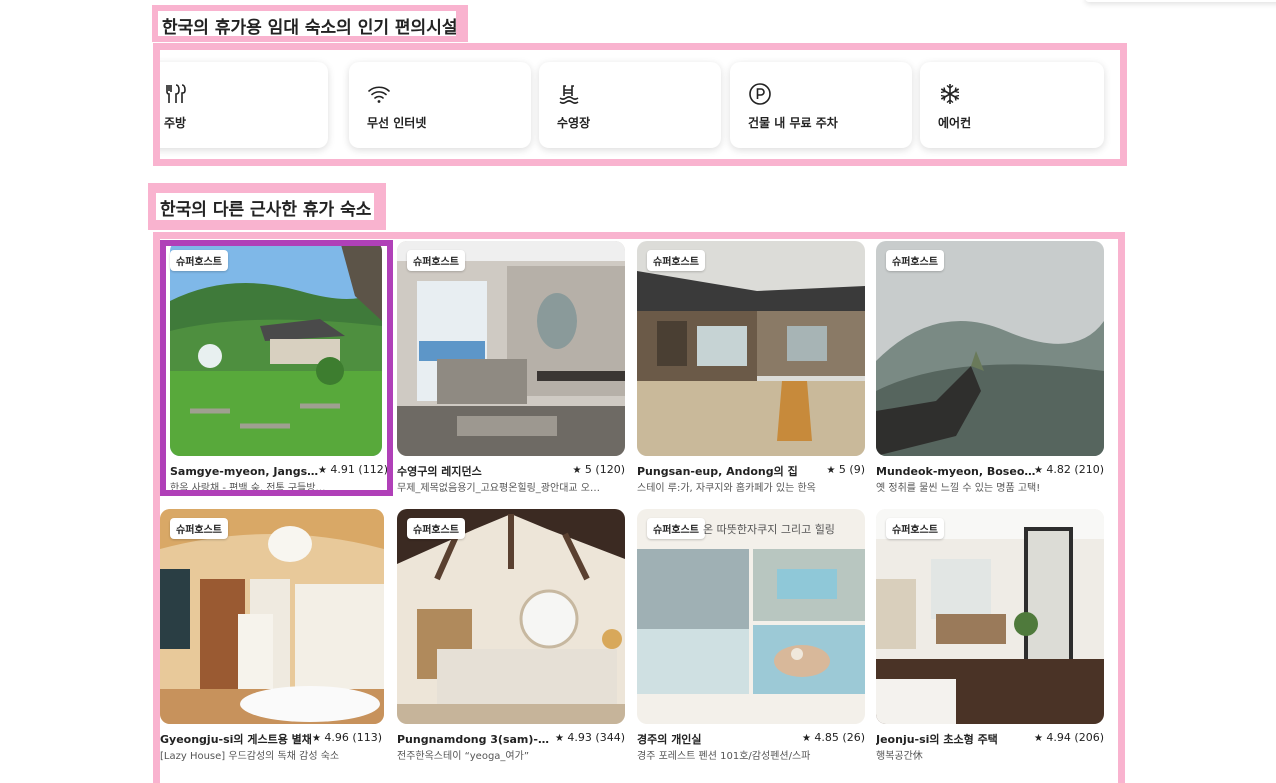 This screenshot has width=1276, height=783. I want to click on listings-section-title: 한국의 다른 근사한 휴가 숙소, so click(265, 206).